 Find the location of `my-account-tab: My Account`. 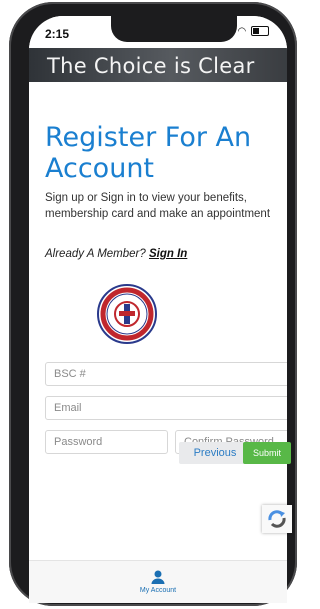

my-account-tab: My Account is located at coordinates (158, 582).